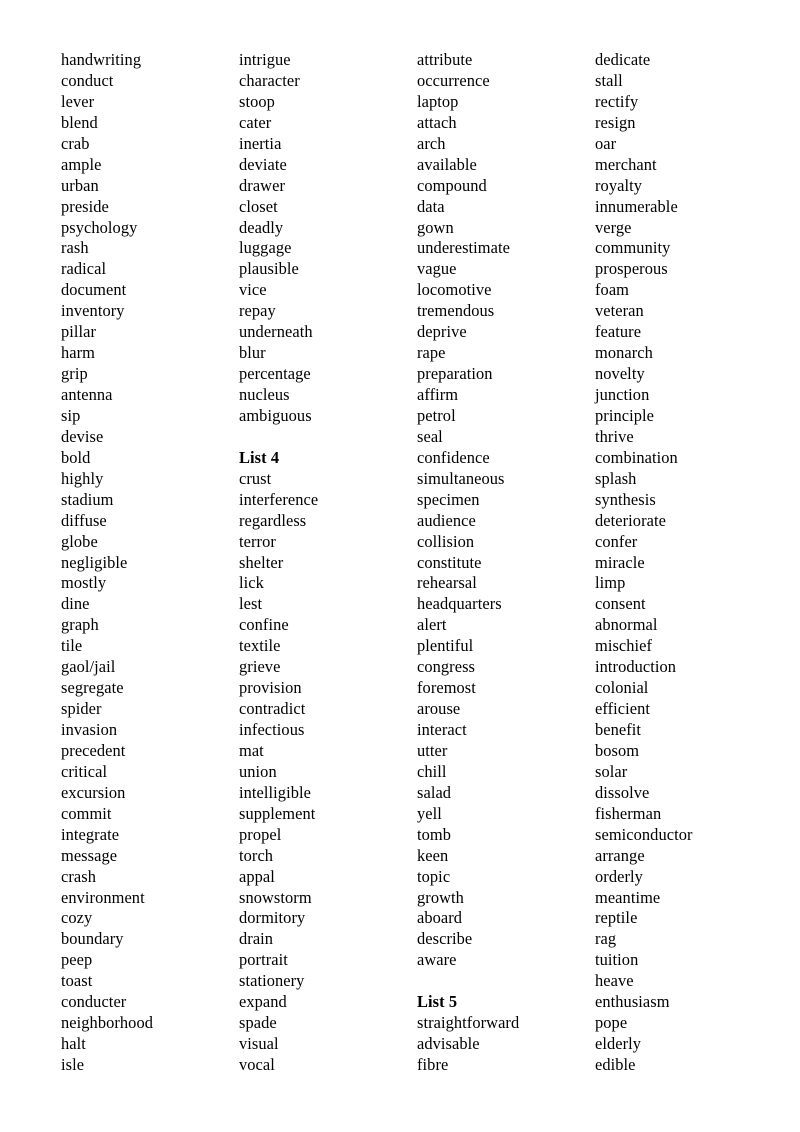 The width and height of the screenshot is (800, 1132). Describe the element at coordinates (275, 897) in the screenshot. I see `word-item: snowstorm` at that location.